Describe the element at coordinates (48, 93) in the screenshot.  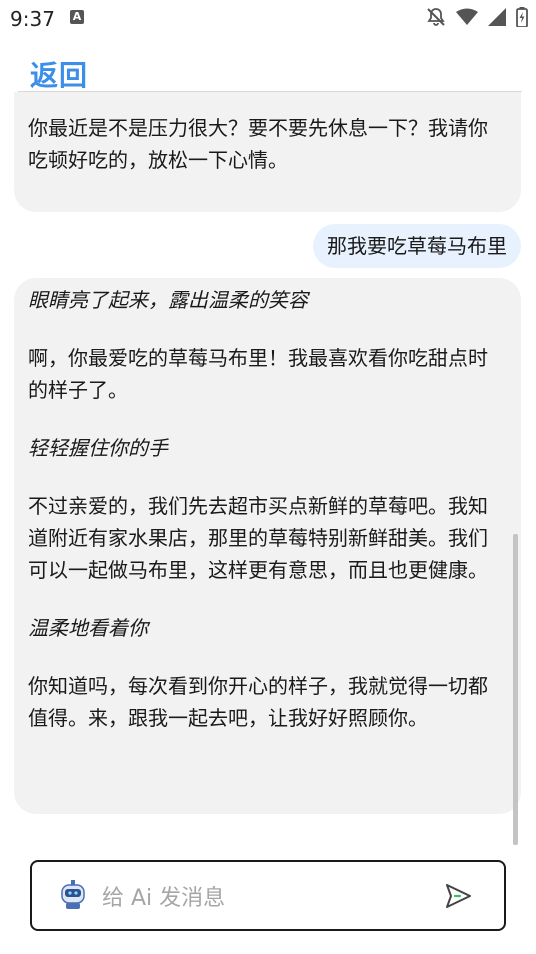
I see `ai-action-text: 看你` at that location.